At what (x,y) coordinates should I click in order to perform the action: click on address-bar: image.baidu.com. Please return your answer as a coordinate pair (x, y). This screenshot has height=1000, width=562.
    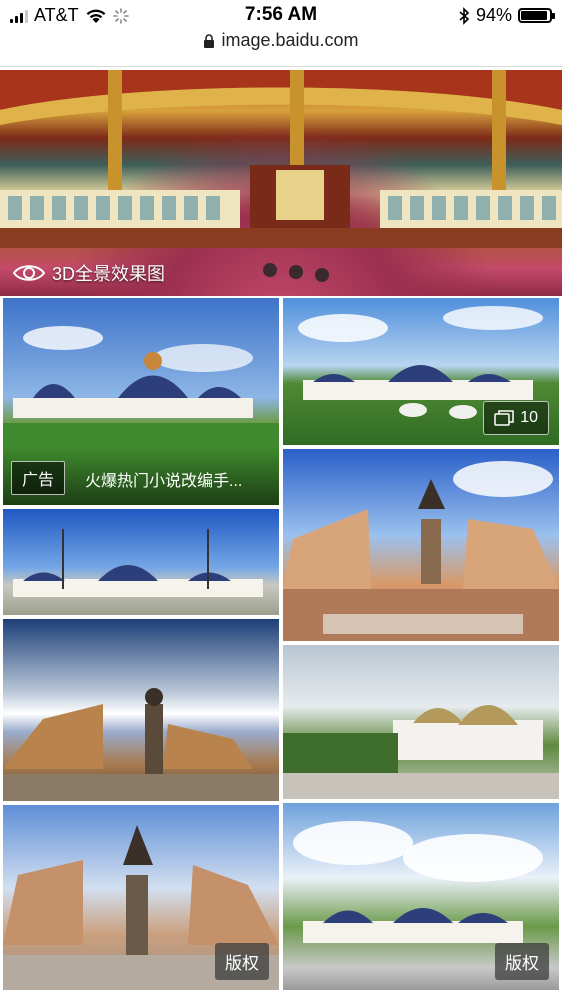
    Looking at the image, I should click on (281, 45).